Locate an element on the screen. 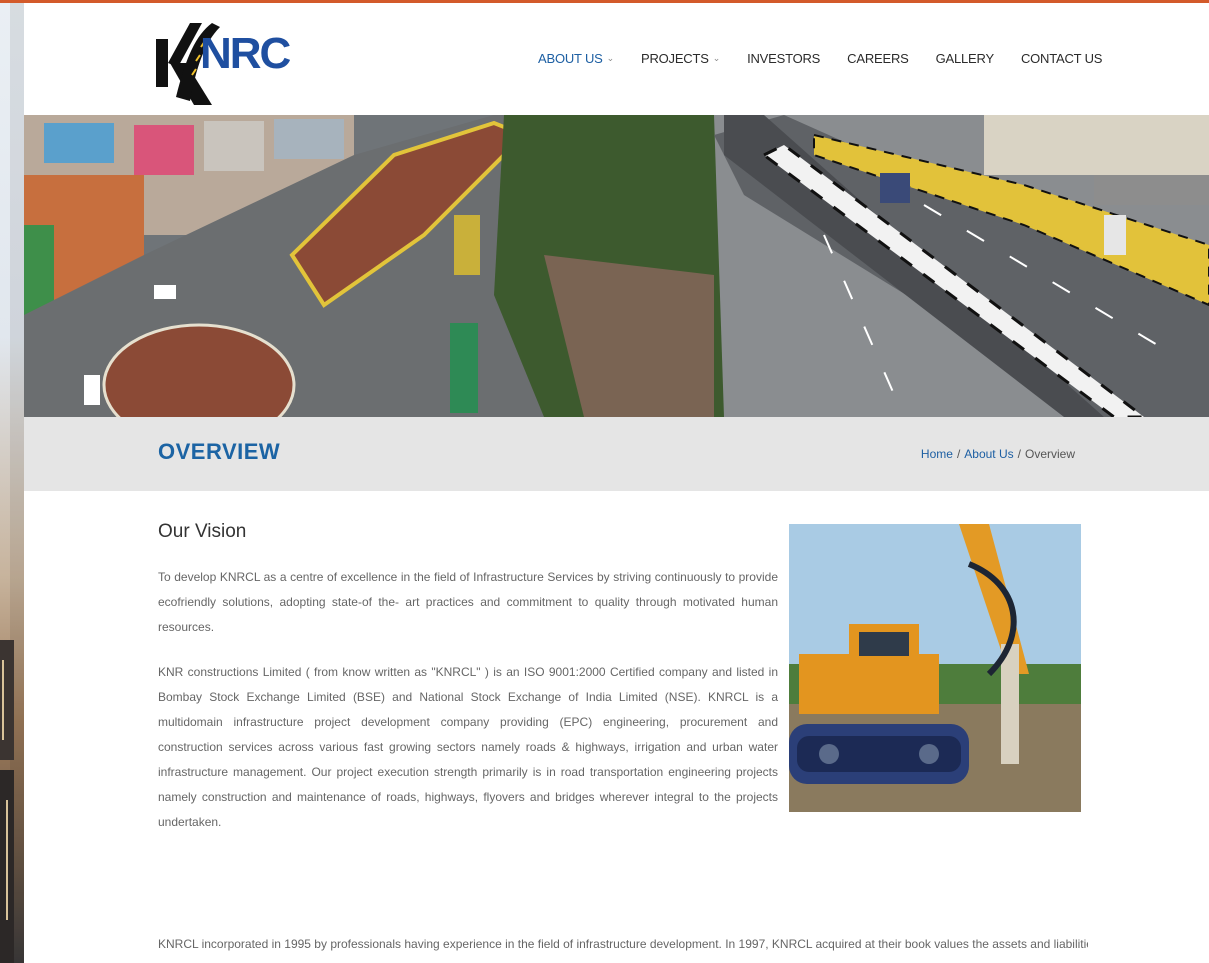 This screenshot has height=963, width=1209. nav-investors: INVESTORS is located at coordinates (783, 58).